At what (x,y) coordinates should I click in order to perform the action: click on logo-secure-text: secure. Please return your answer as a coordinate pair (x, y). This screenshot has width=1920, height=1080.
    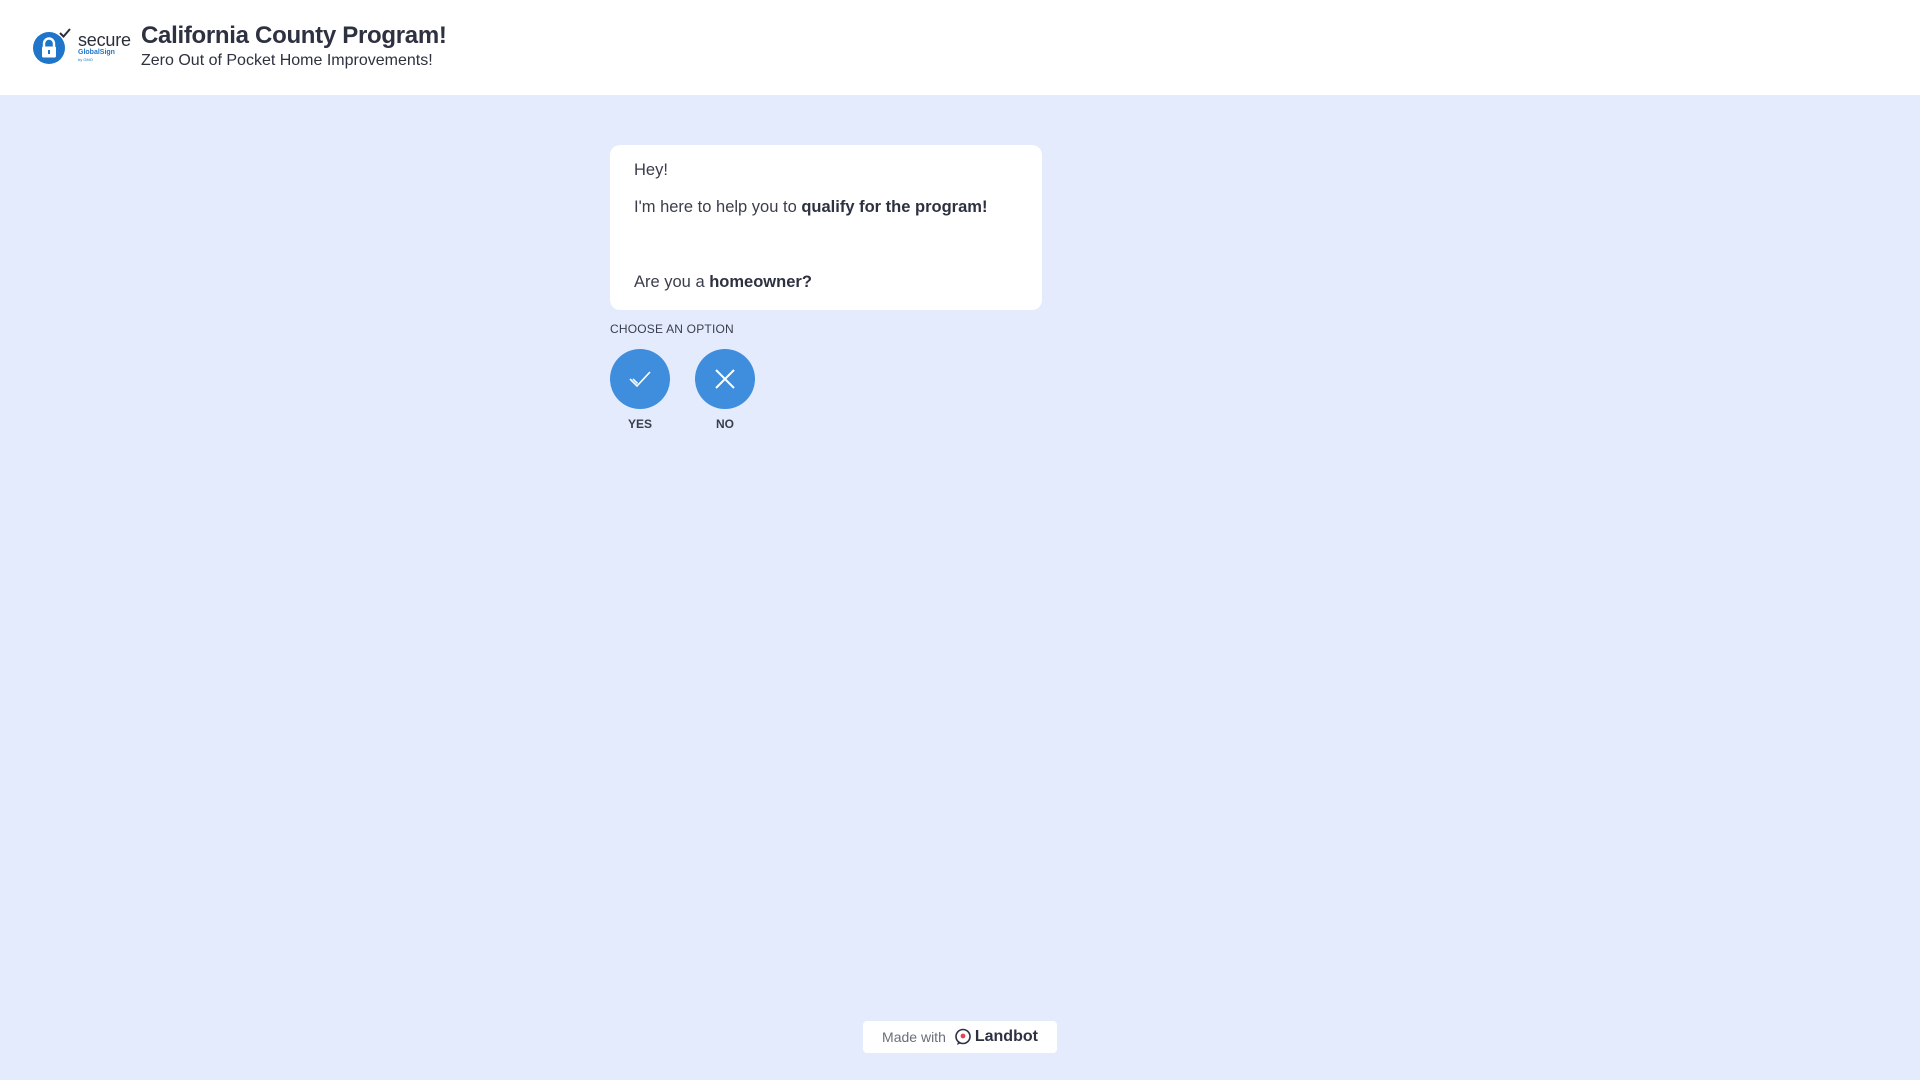
    Looking at the image, I should click on (104, 40).